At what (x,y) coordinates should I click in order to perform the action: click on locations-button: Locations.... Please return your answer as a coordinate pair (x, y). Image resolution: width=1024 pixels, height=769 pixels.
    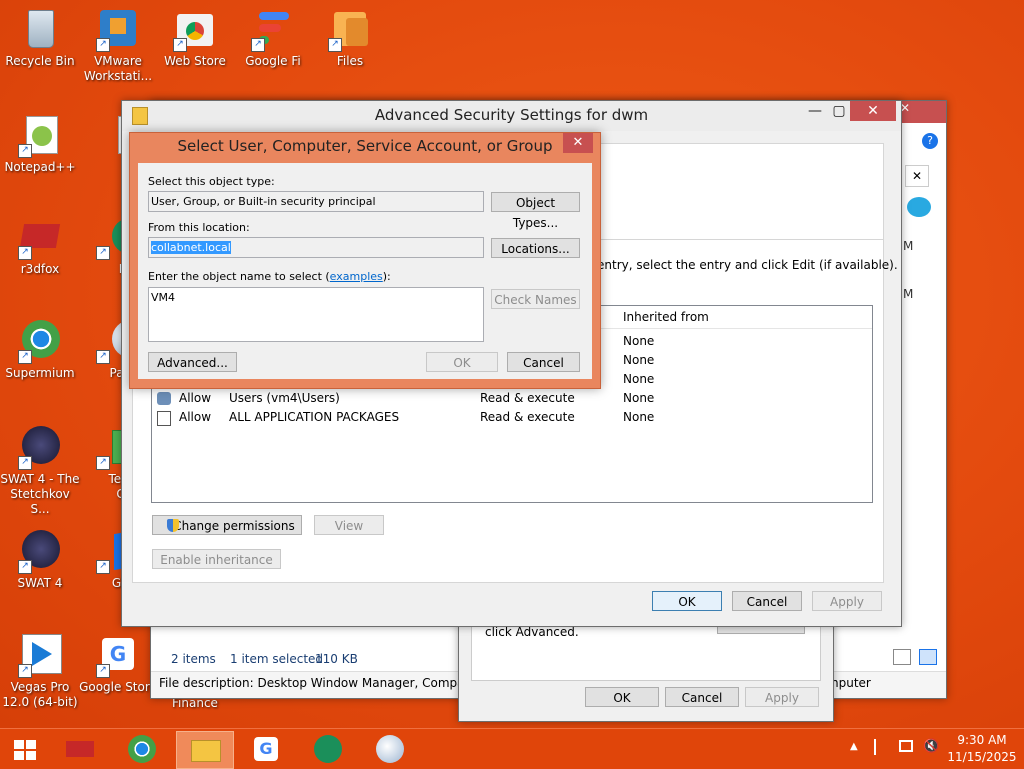
    Looking at the image, I should click on (535, 248).